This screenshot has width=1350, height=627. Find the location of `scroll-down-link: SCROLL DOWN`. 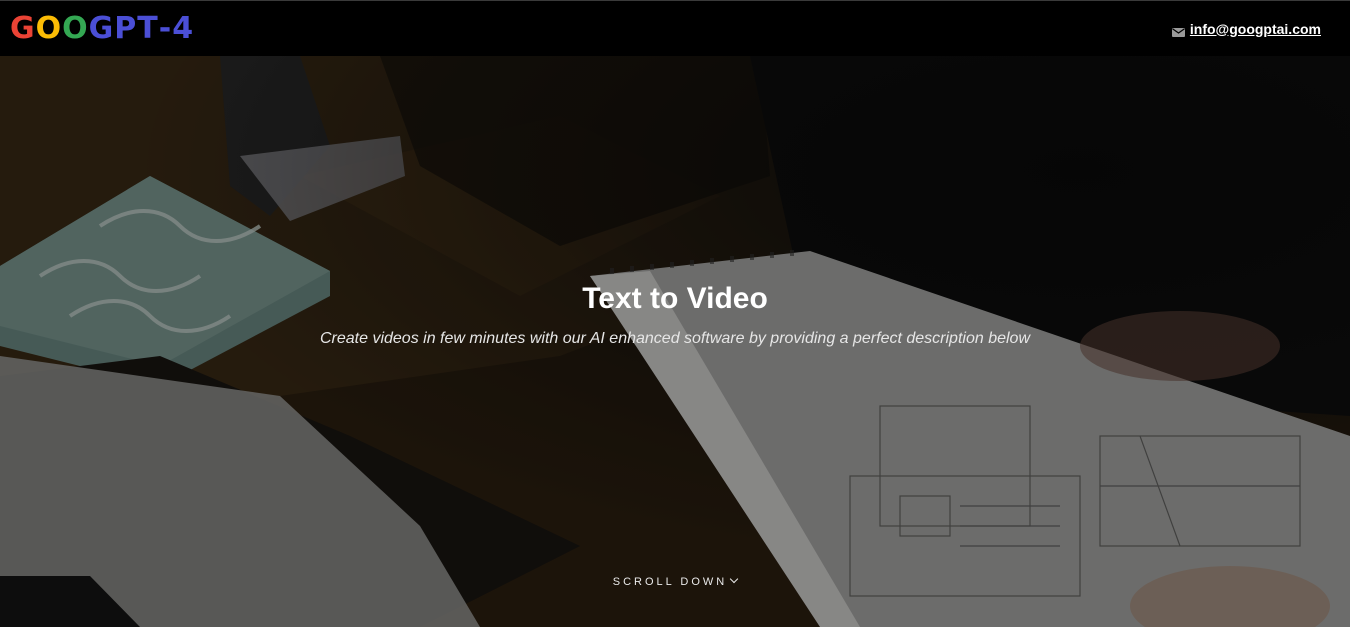

scroll-down-link: SCROLL DOWN is located at coordinates (675, 581).